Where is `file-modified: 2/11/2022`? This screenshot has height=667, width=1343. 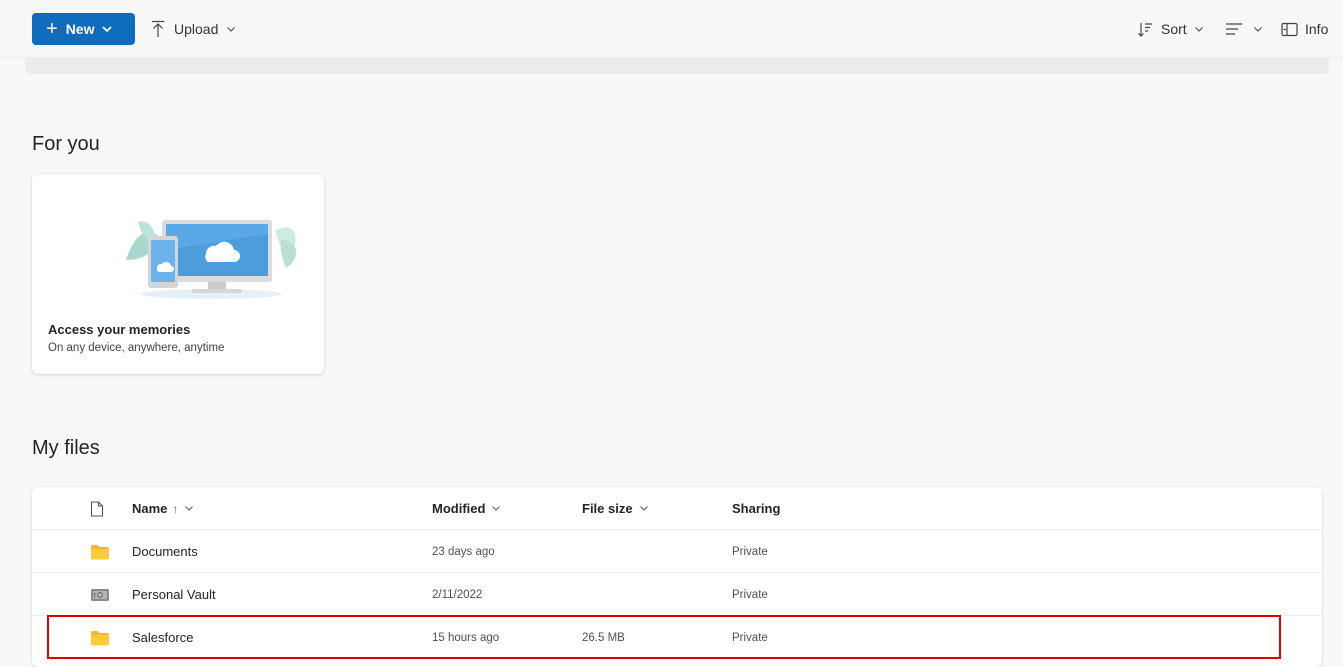 file-modified: 2/11/2022 is located at coordinates (457, 594).